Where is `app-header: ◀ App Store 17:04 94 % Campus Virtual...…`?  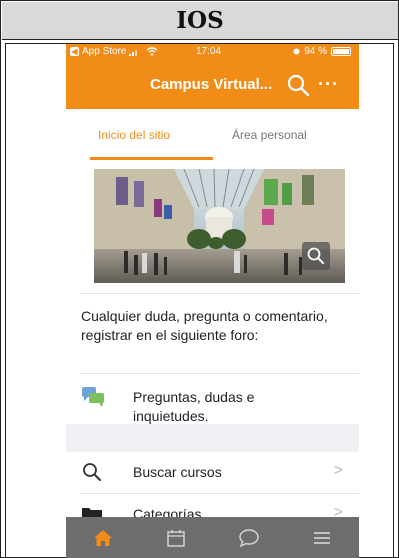 app-header: ◀ App Store 17:04 94 % Campus Virtual...… is located at coordinates (212, 76).